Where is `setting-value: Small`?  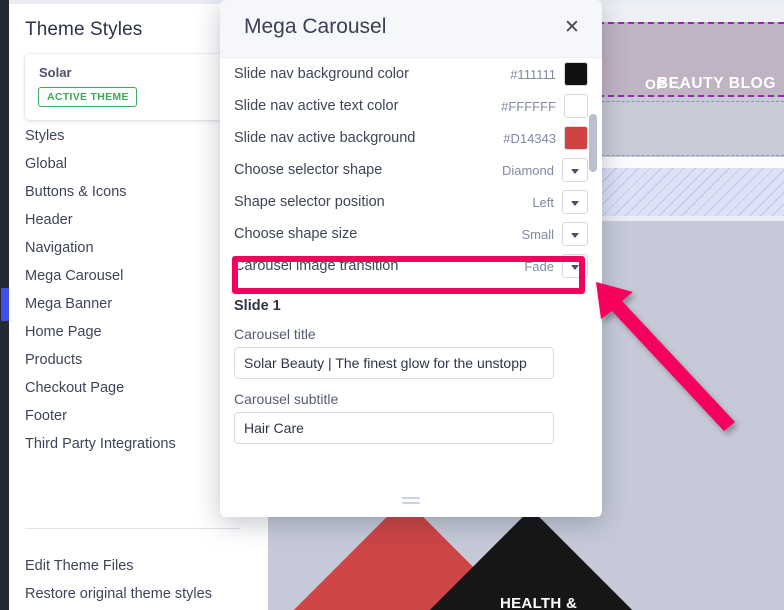 setting-value: Small is located at coordinates (537, 234).